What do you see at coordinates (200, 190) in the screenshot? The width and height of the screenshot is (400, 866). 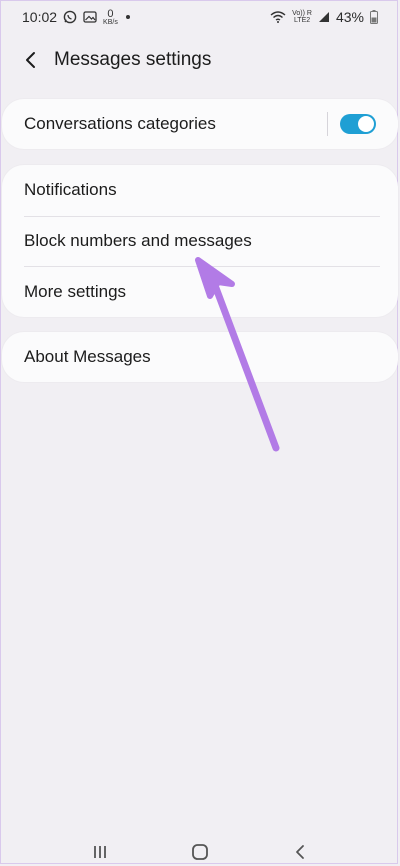 I see `notifications-item: Notifications` at bounding box center [200, 190].